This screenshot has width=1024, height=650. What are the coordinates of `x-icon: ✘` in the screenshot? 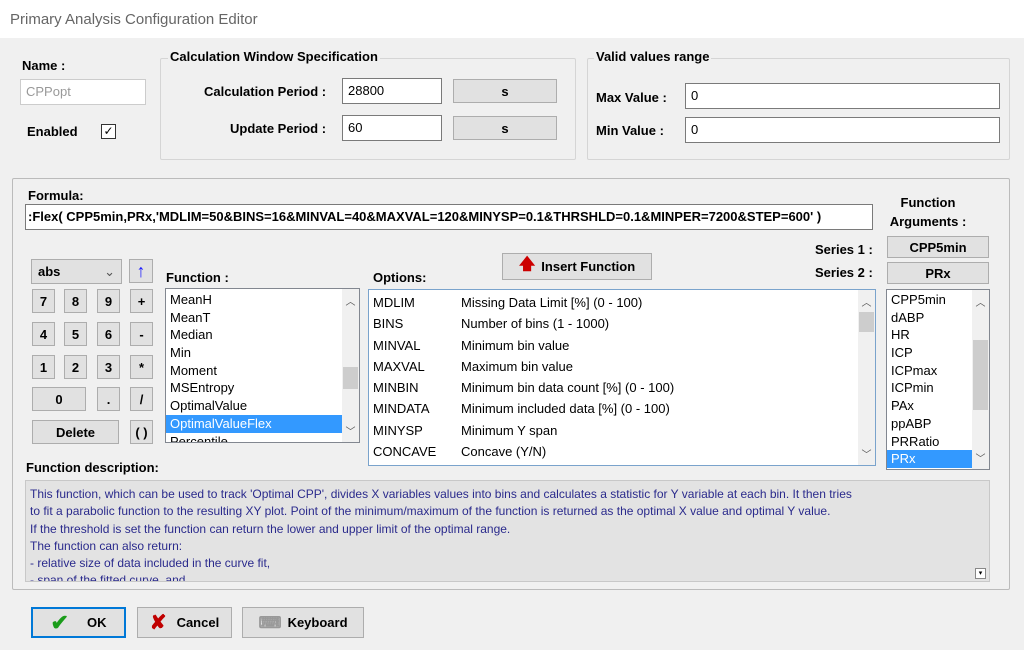 It's located at (158, 623).